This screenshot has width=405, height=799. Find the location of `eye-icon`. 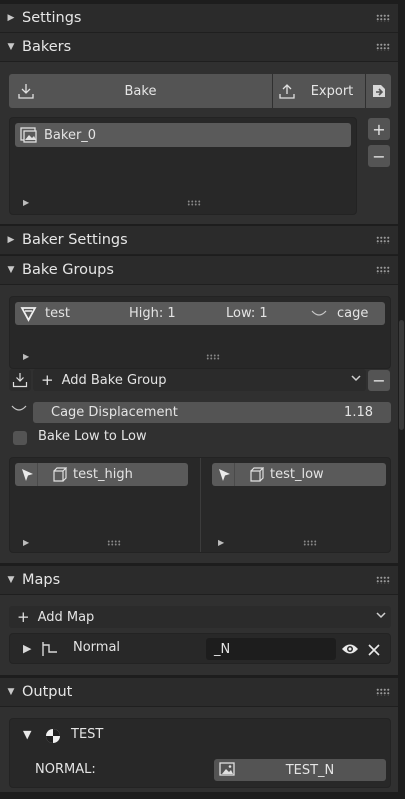

eye-icon is located at coordinates (350, 649).